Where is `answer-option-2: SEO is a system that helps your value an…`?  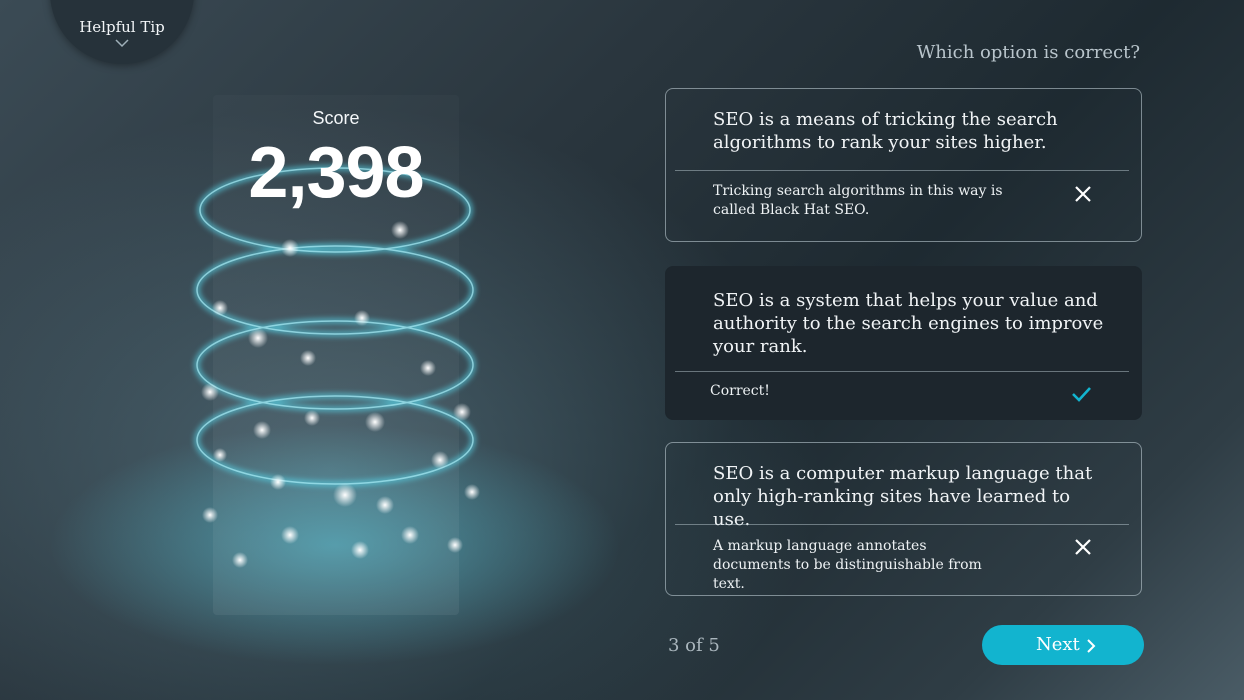 answer-option-2: SEO is a system that helps your value an… is located at coordinates (903, 343).